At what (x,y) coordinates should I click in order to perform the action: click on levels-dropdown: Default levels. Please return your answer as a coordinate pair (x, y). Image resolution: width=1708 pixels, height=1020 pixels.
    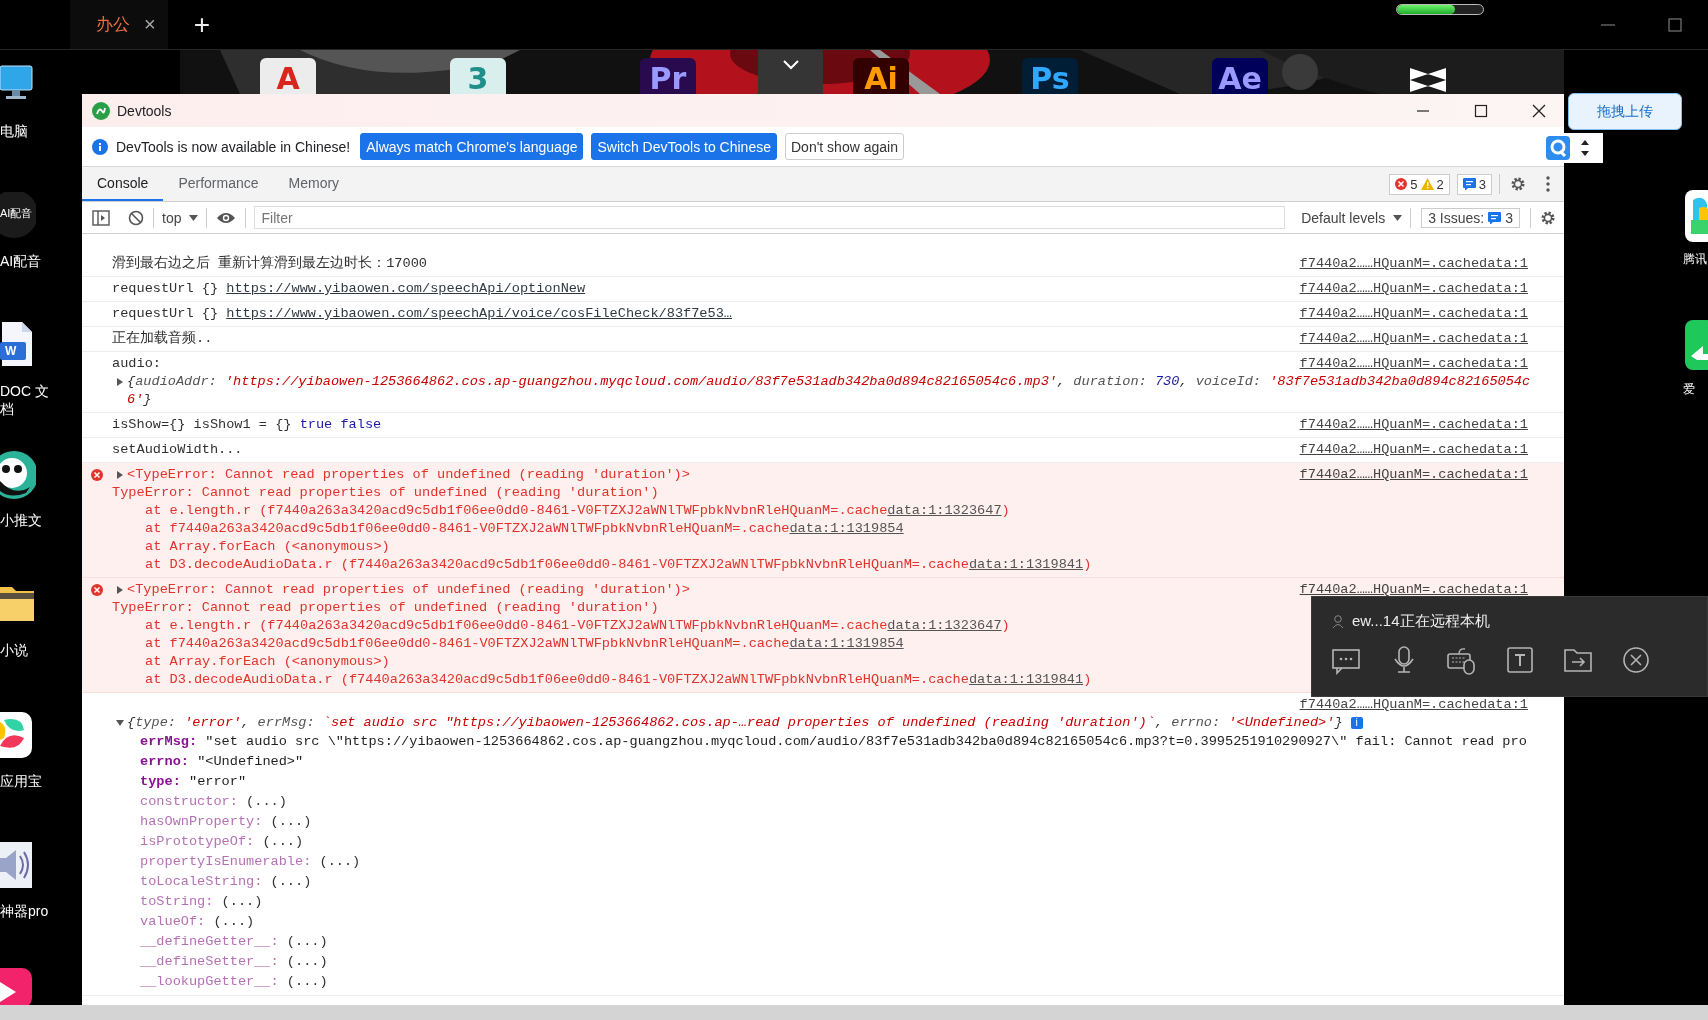
    Looking at the image, I should click on (1352, 217).